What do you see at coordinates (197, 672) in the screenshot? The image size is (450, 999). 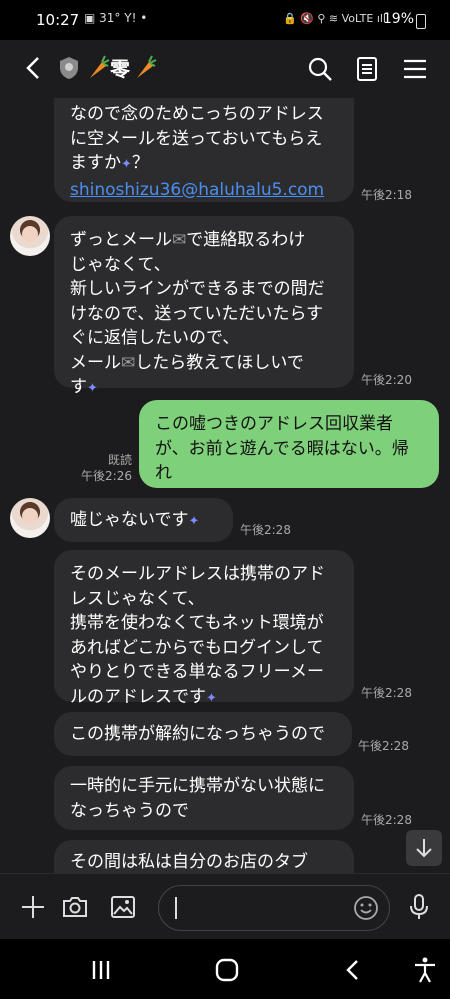 I see `message-line: やりとりできる単なるフリーメー` at bounding box center [197, 672].